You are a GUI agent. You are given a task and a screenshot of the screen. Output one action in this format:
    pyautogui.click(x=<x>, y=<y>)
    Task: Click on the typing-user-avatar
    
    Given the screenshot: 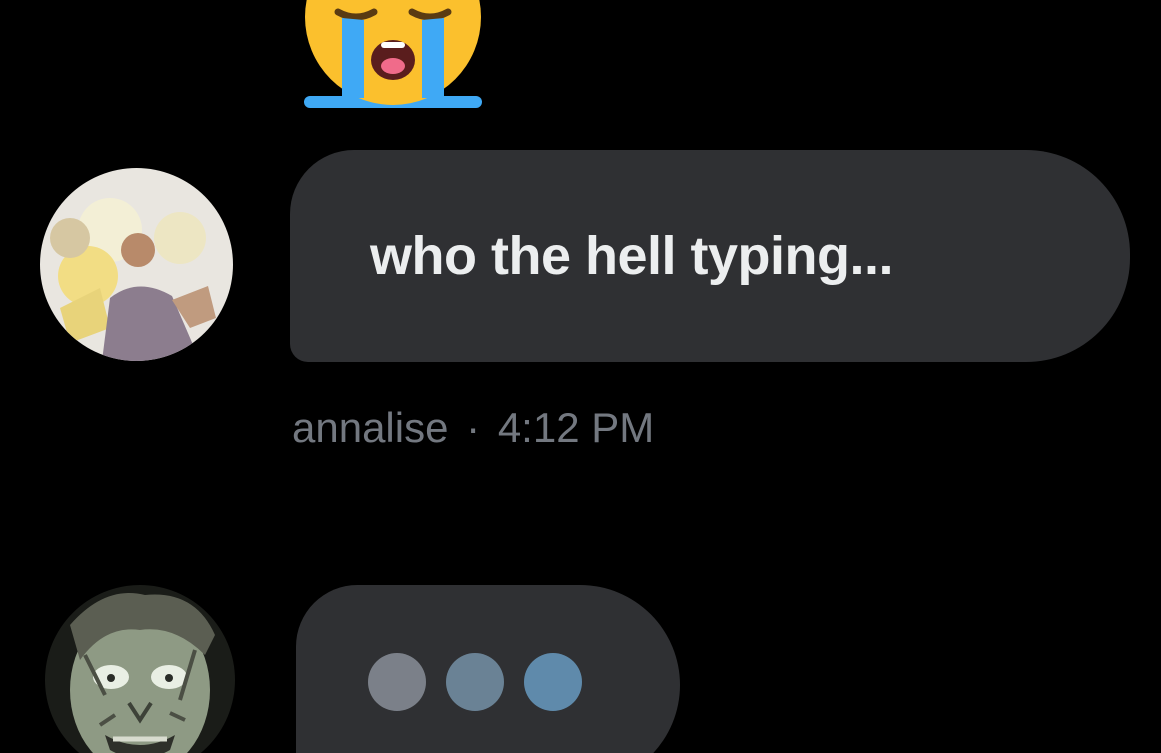 What is the action you would take?
    pyautogui.click(x=140, y=669)
    